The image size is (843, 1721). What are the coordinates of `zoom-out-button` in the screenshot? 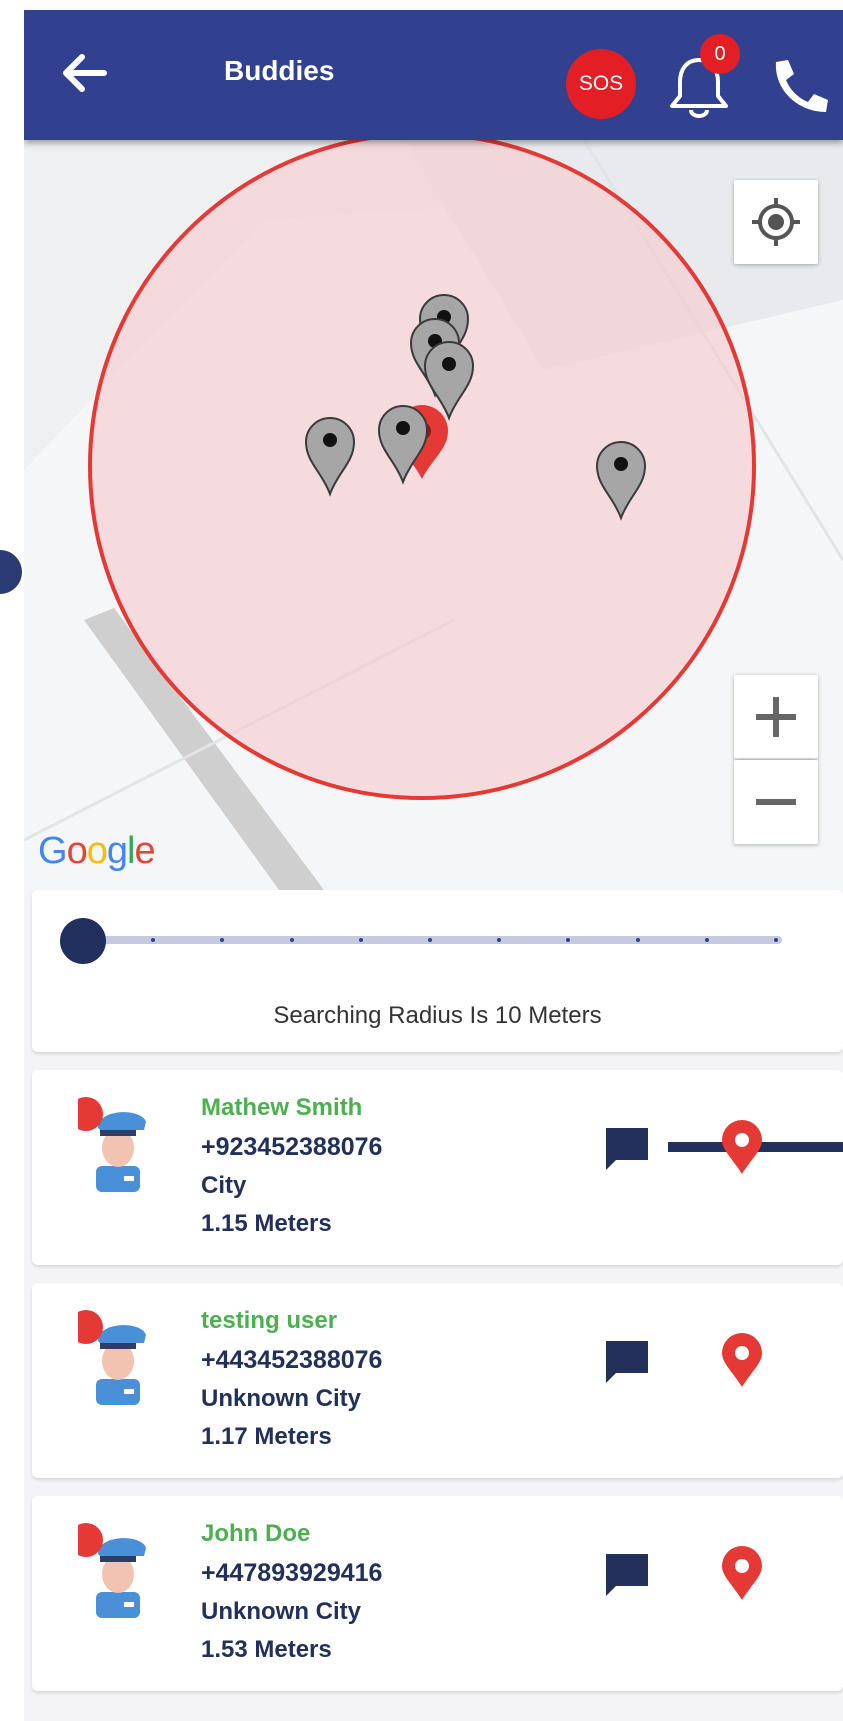 It's located at (776, 802).